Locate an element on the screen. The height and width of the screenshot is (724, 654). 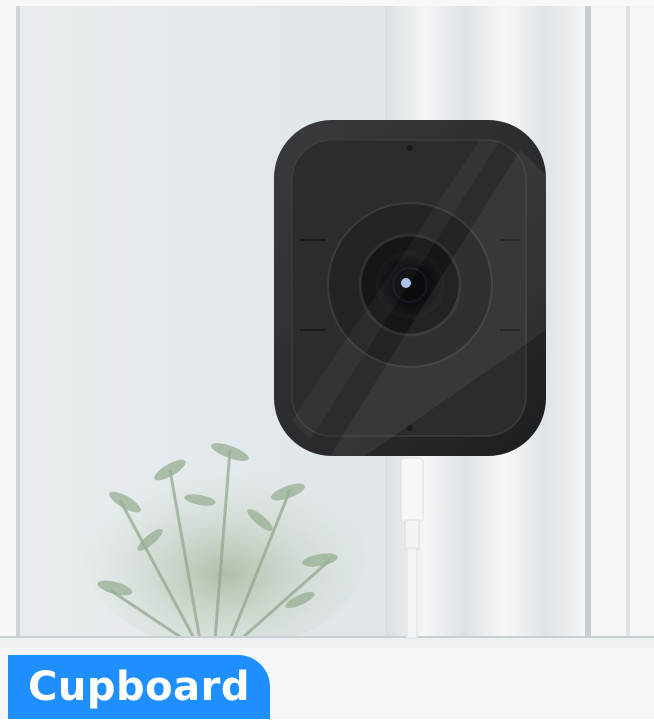
category-label: Cupboard is located at coordinates (139, 687).